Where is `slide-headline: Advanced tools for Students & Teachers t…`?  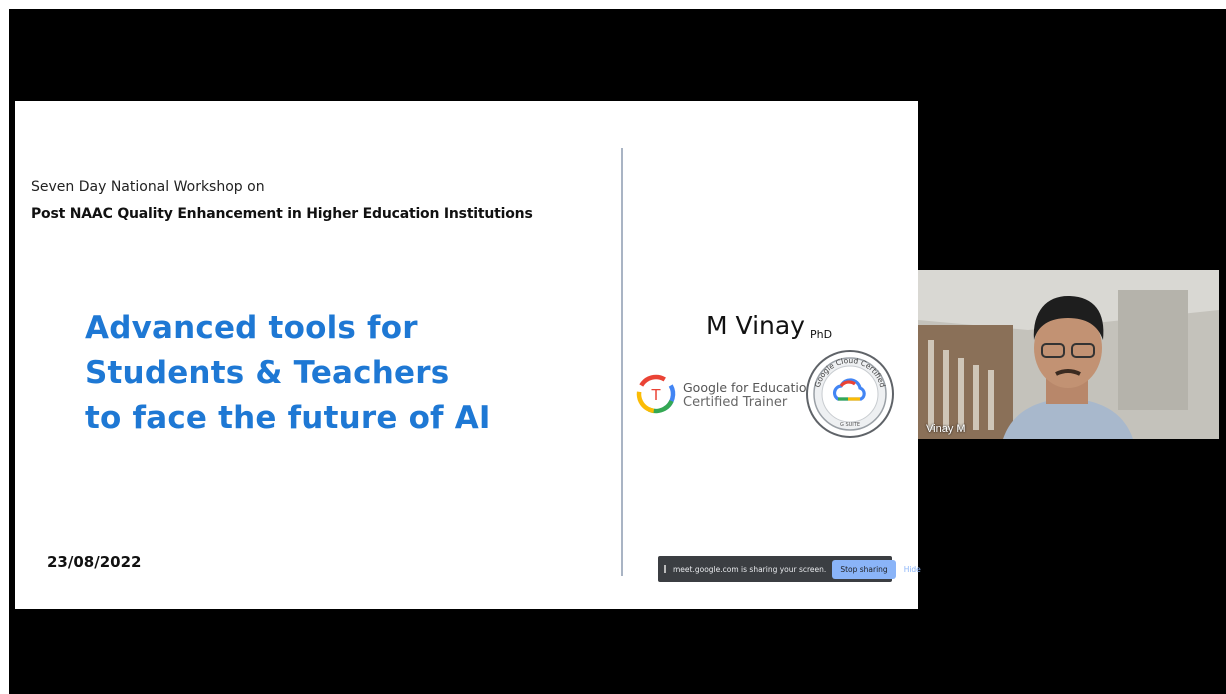
slide-headline: Advanced tools for Students & Teachers t… is located at coordinates (345, 373).